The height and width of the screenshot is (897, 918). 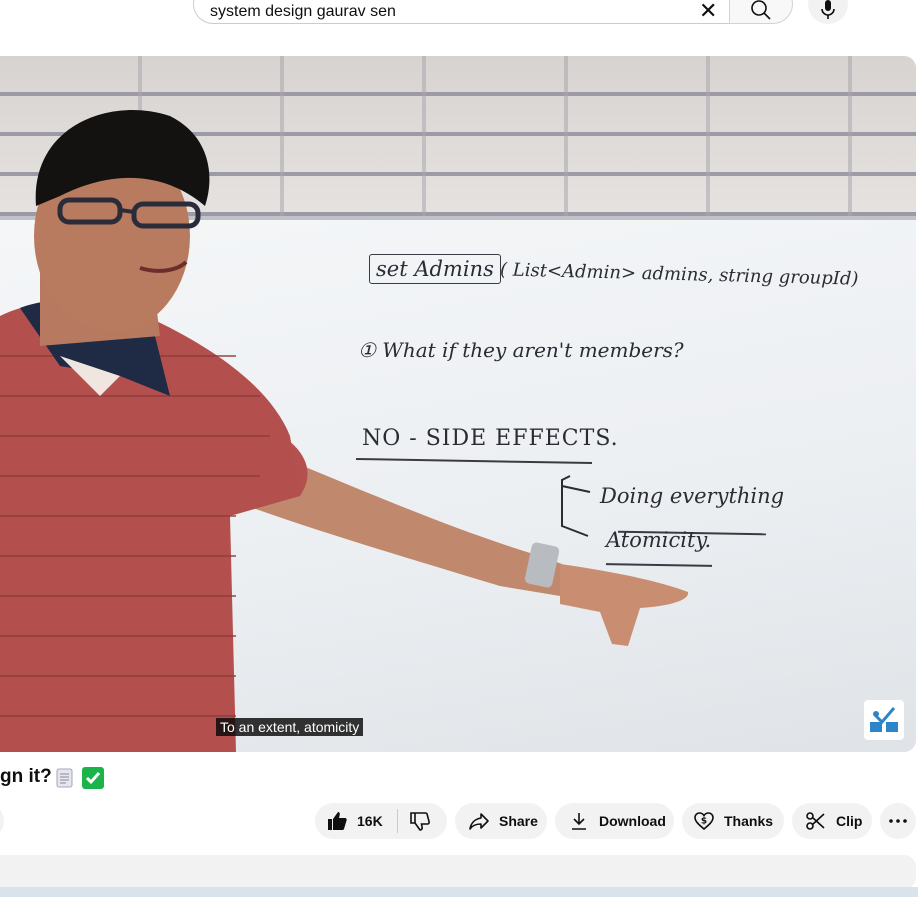 What do you see at coordinates (832, 821) in the screenshot?
I see `clip-button: Clip` at bounding box center [832, 821].